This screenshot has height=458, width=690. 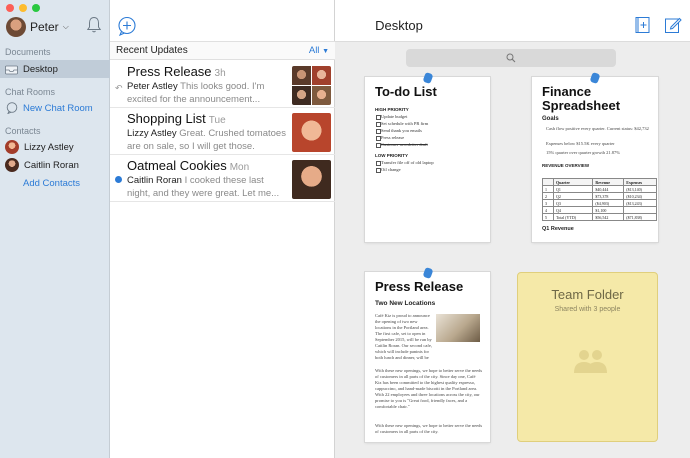 I want to click on sidebar-item-desktop: Desktop, so click(x=55, y=69).